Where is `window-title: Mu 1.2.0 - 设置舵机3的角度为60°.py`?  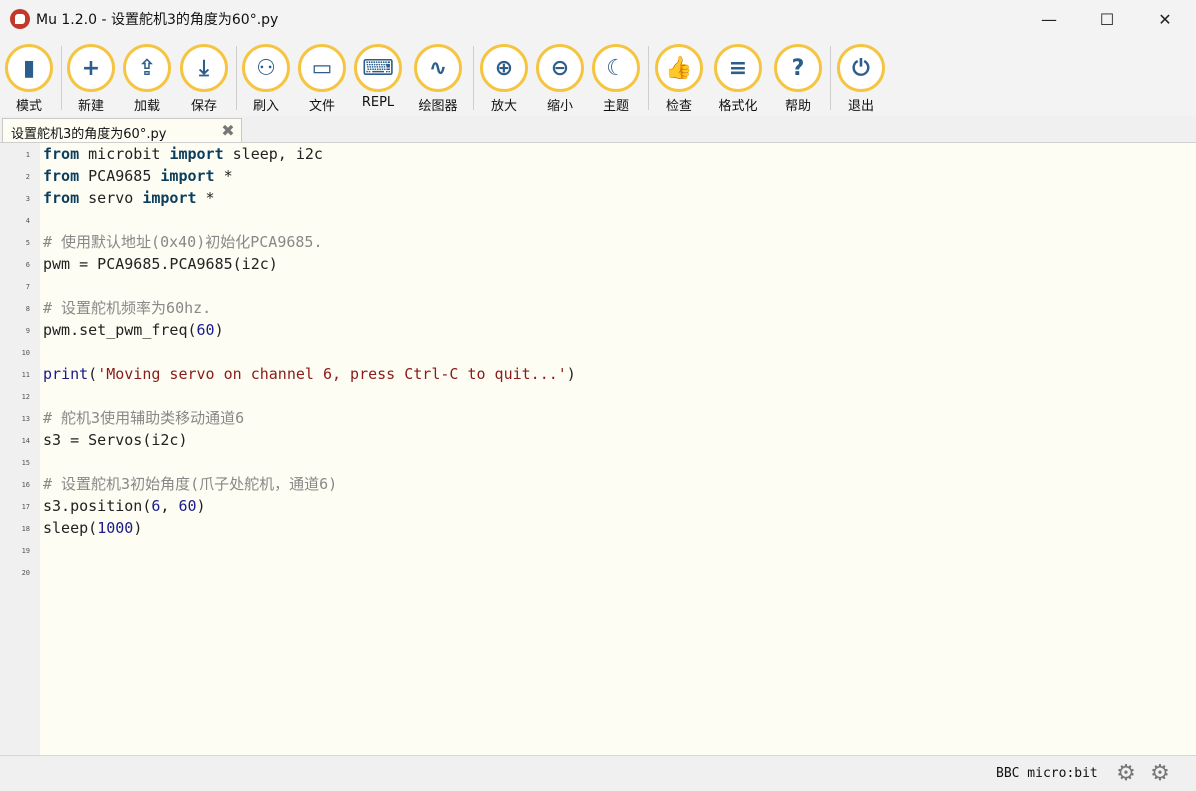
window-title: Mu 1.2.0 - 设置舵机3的角度为60°.py is located at coordinates (157, 20).